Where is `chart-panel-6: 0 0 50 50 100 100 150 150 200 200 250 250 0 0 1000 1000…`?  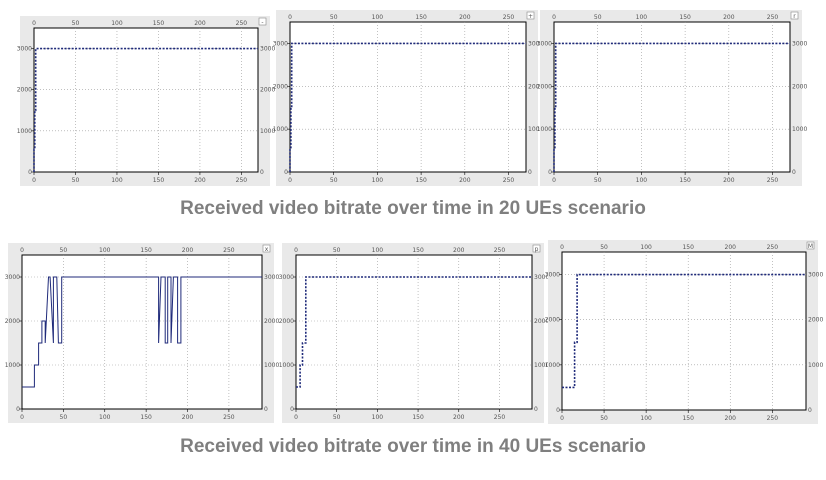 chart-panel-6: 0 0 50 50 100 100 150 150 200 200 250 250 0 0 1000 1000… is located at coordinates (684, 332).